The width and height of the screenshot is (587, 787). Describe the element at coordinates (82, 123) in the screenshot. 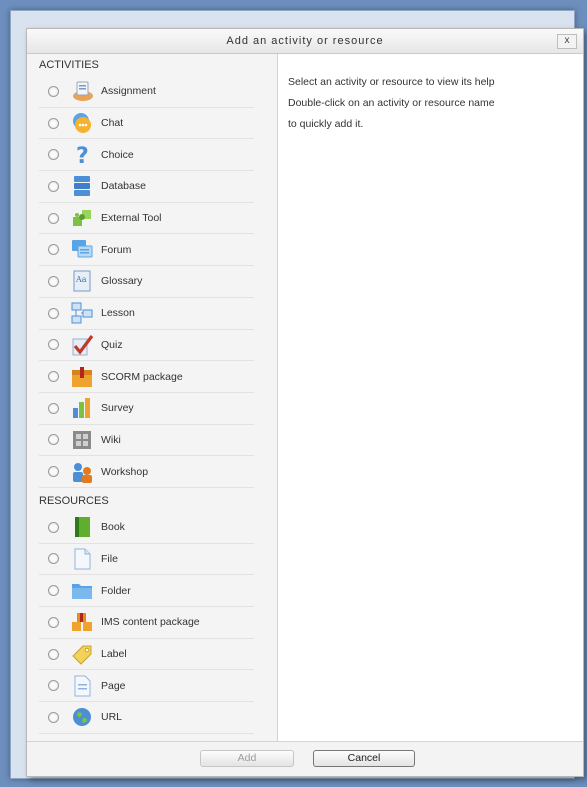

I see `chat-icon` at that location.